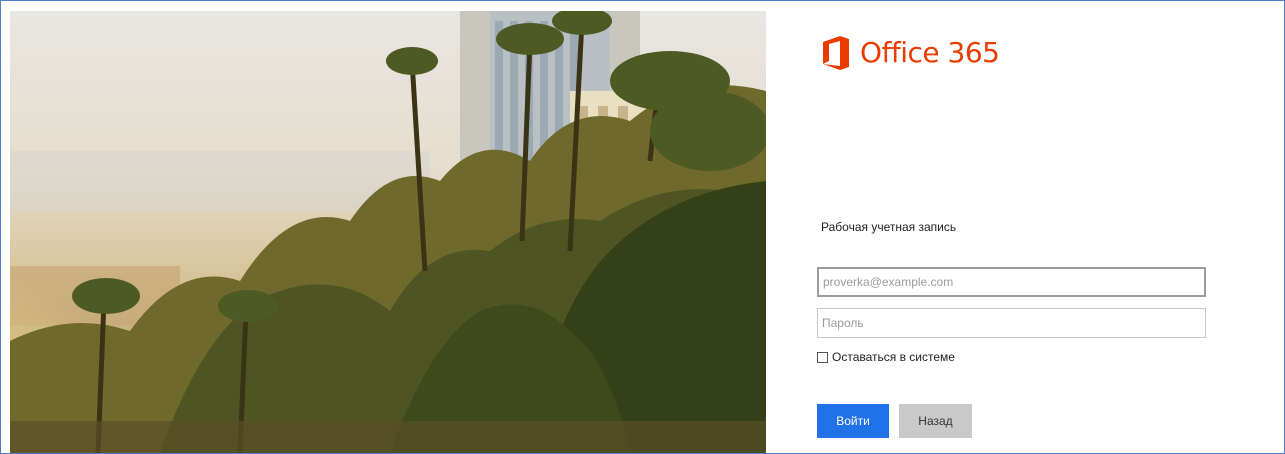 The height and width of the screenshot is (454, 1285). I want to click on remember-label: Оставаться в системе, so click(893, 357).